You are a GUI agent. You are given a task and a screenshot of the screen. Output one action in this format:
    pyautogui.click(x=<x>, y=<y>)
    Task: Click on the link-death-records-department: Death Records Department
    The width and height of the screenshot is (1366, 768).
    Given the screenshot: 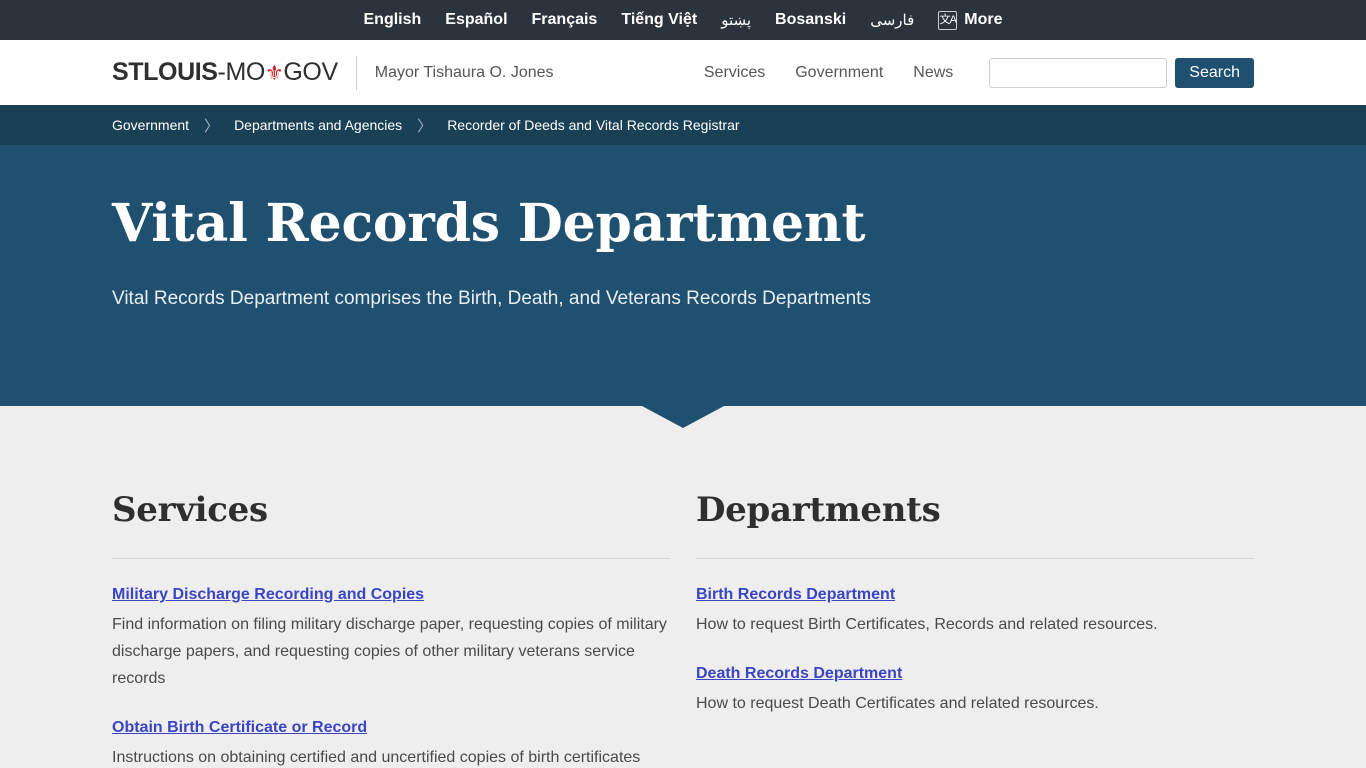 What is the action you would take?
    pyautogui.click(x=799, y=674)
    